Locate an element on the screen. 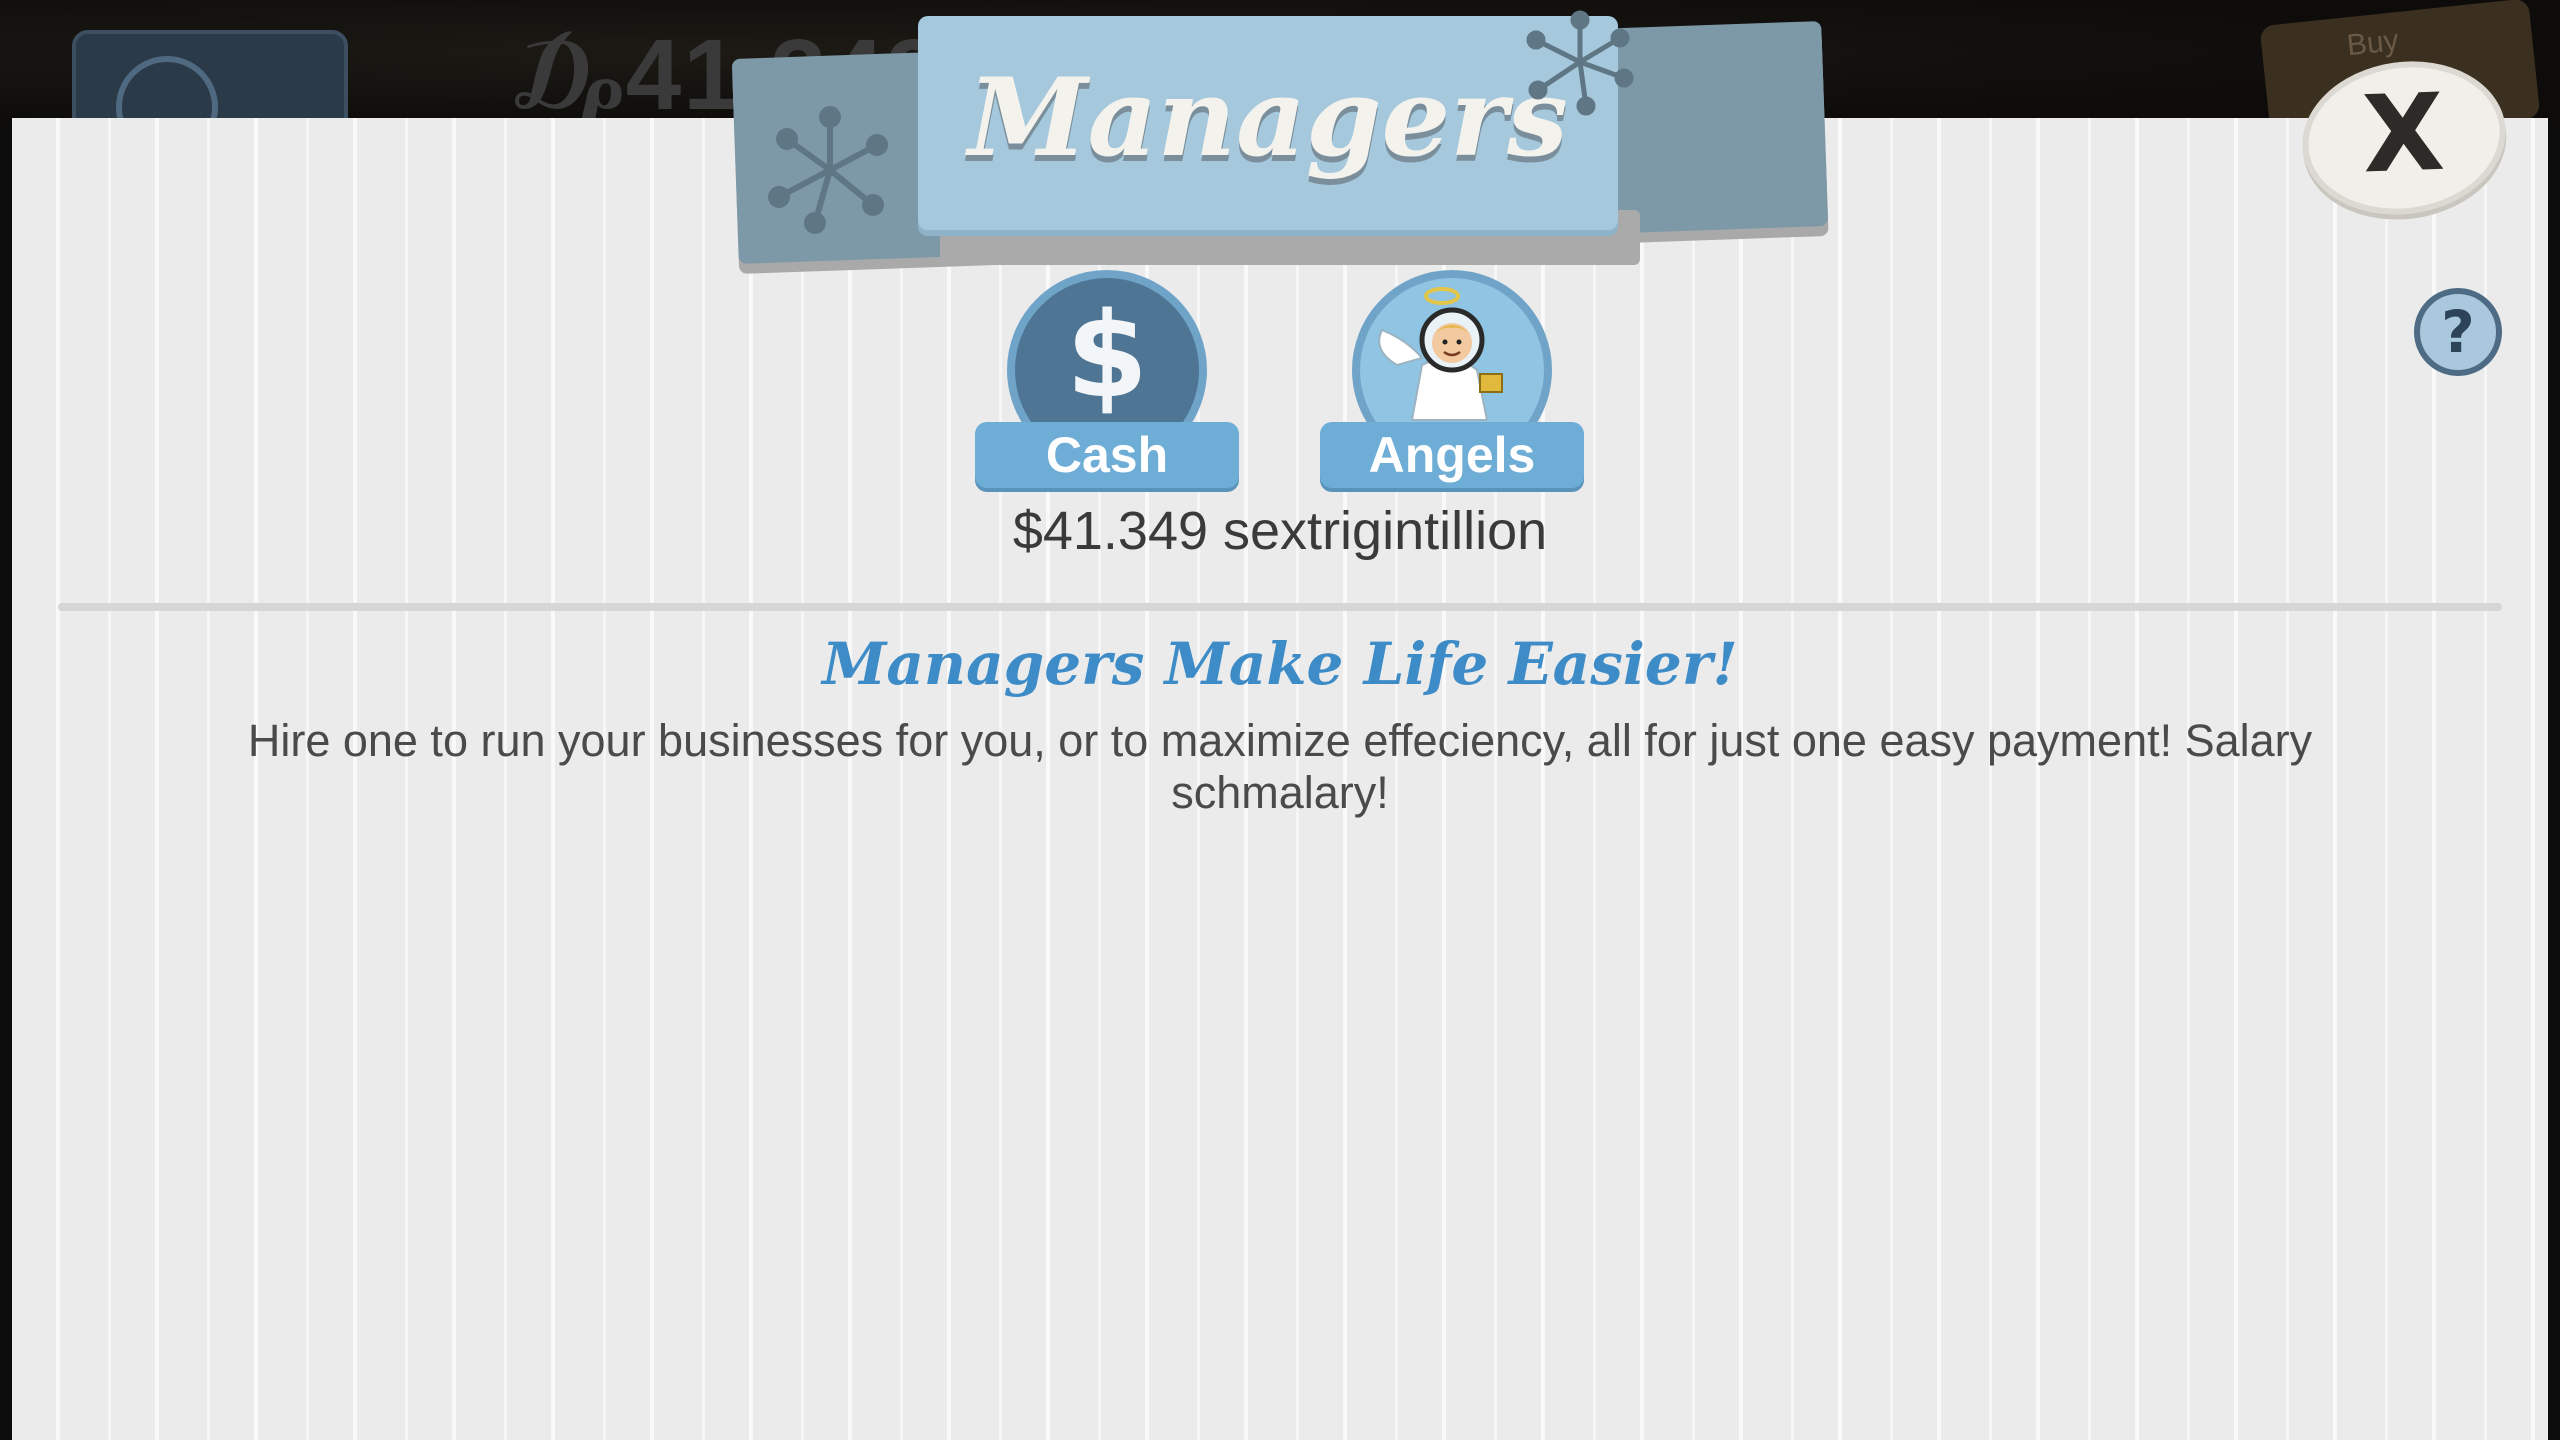 This screenshot has width=2560, height=1440. divider is located at coordinates (1280, 607).